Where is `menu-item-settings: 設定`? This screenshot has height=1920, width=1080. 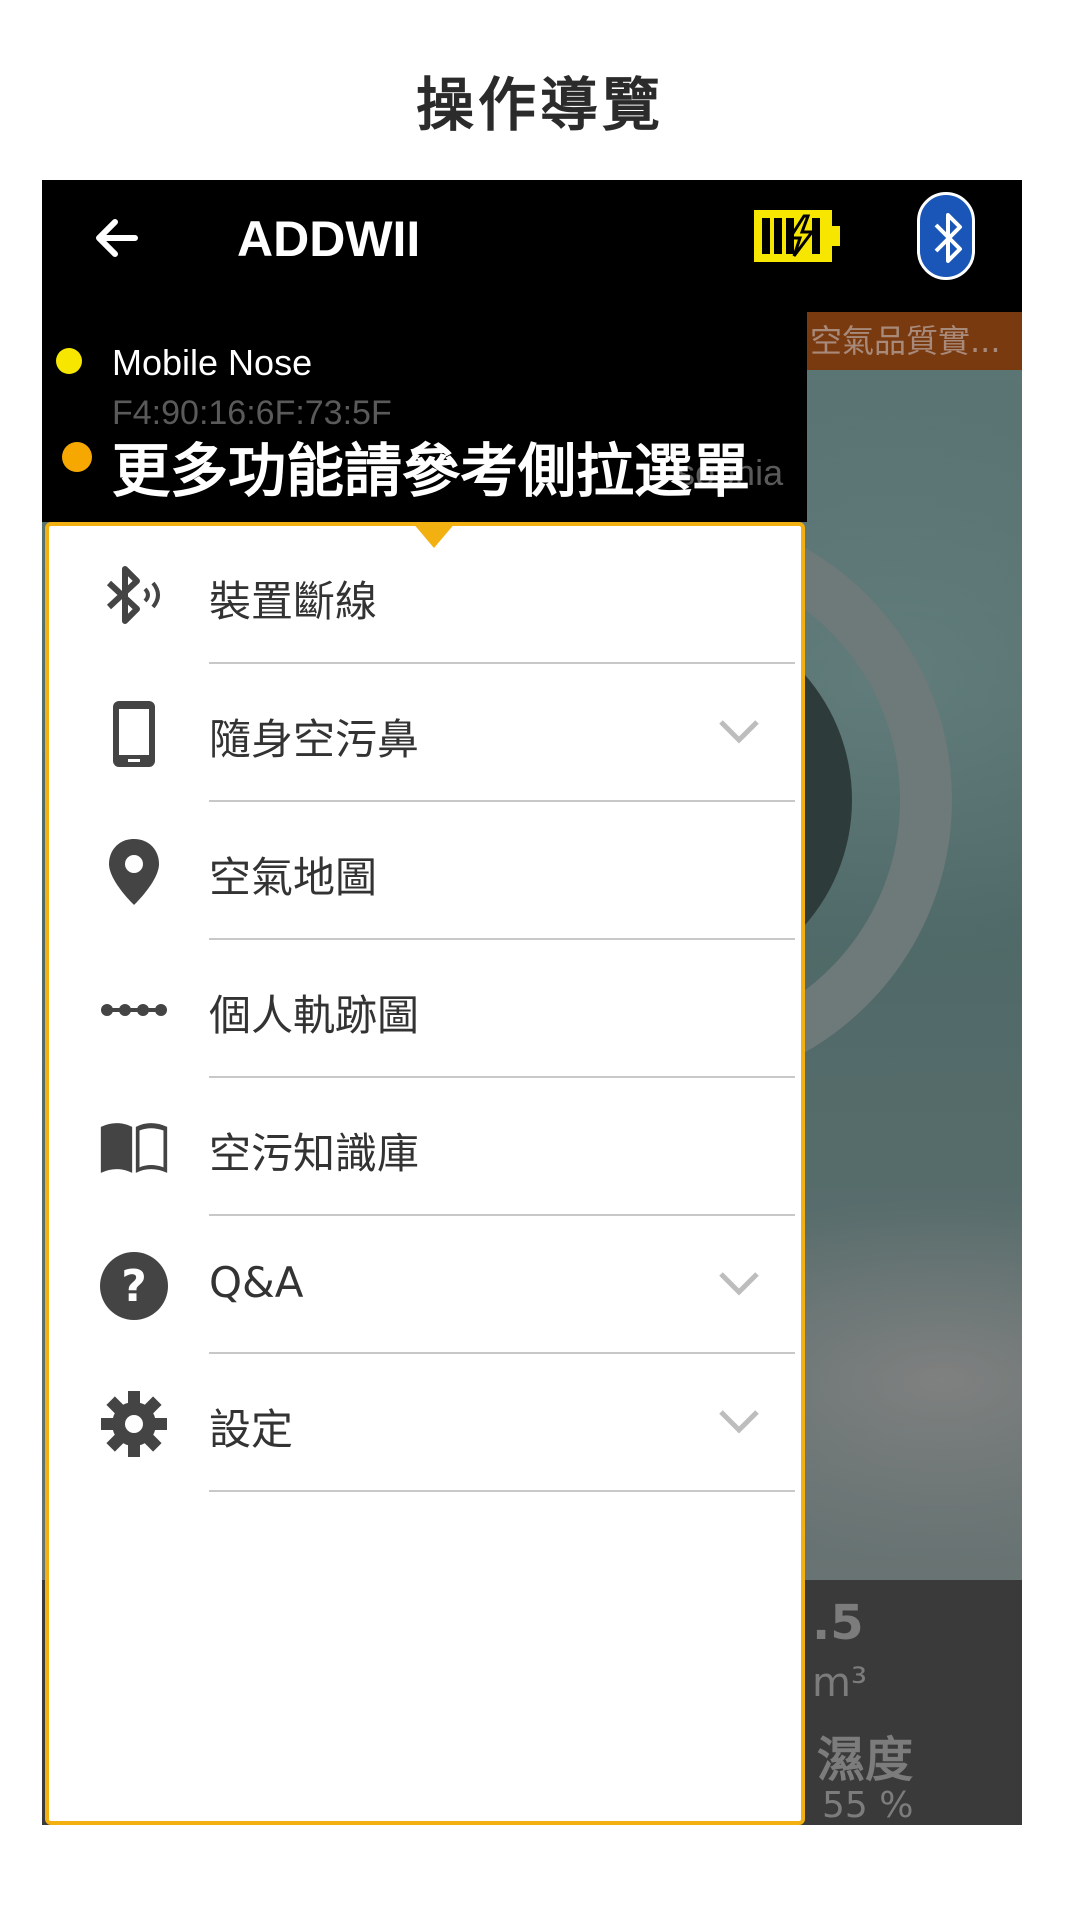
menu-item-settings: 設定 is located at coordinates (425, 1423).